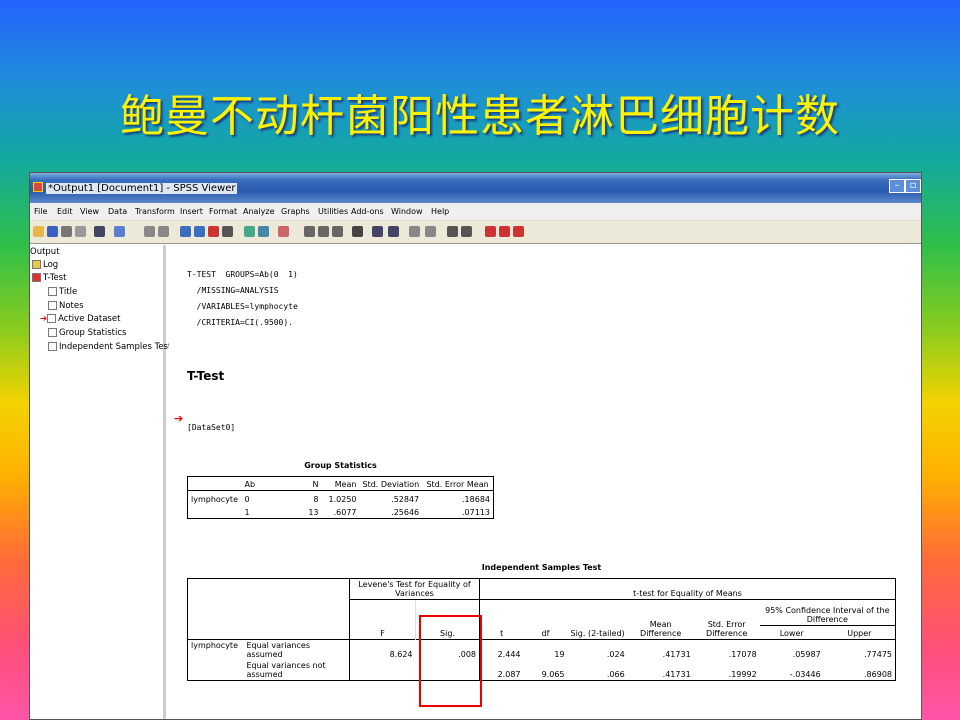 This screenshot has height=720, width=960. I want to click on menu-graphs: Graphs, so click(295, 211).